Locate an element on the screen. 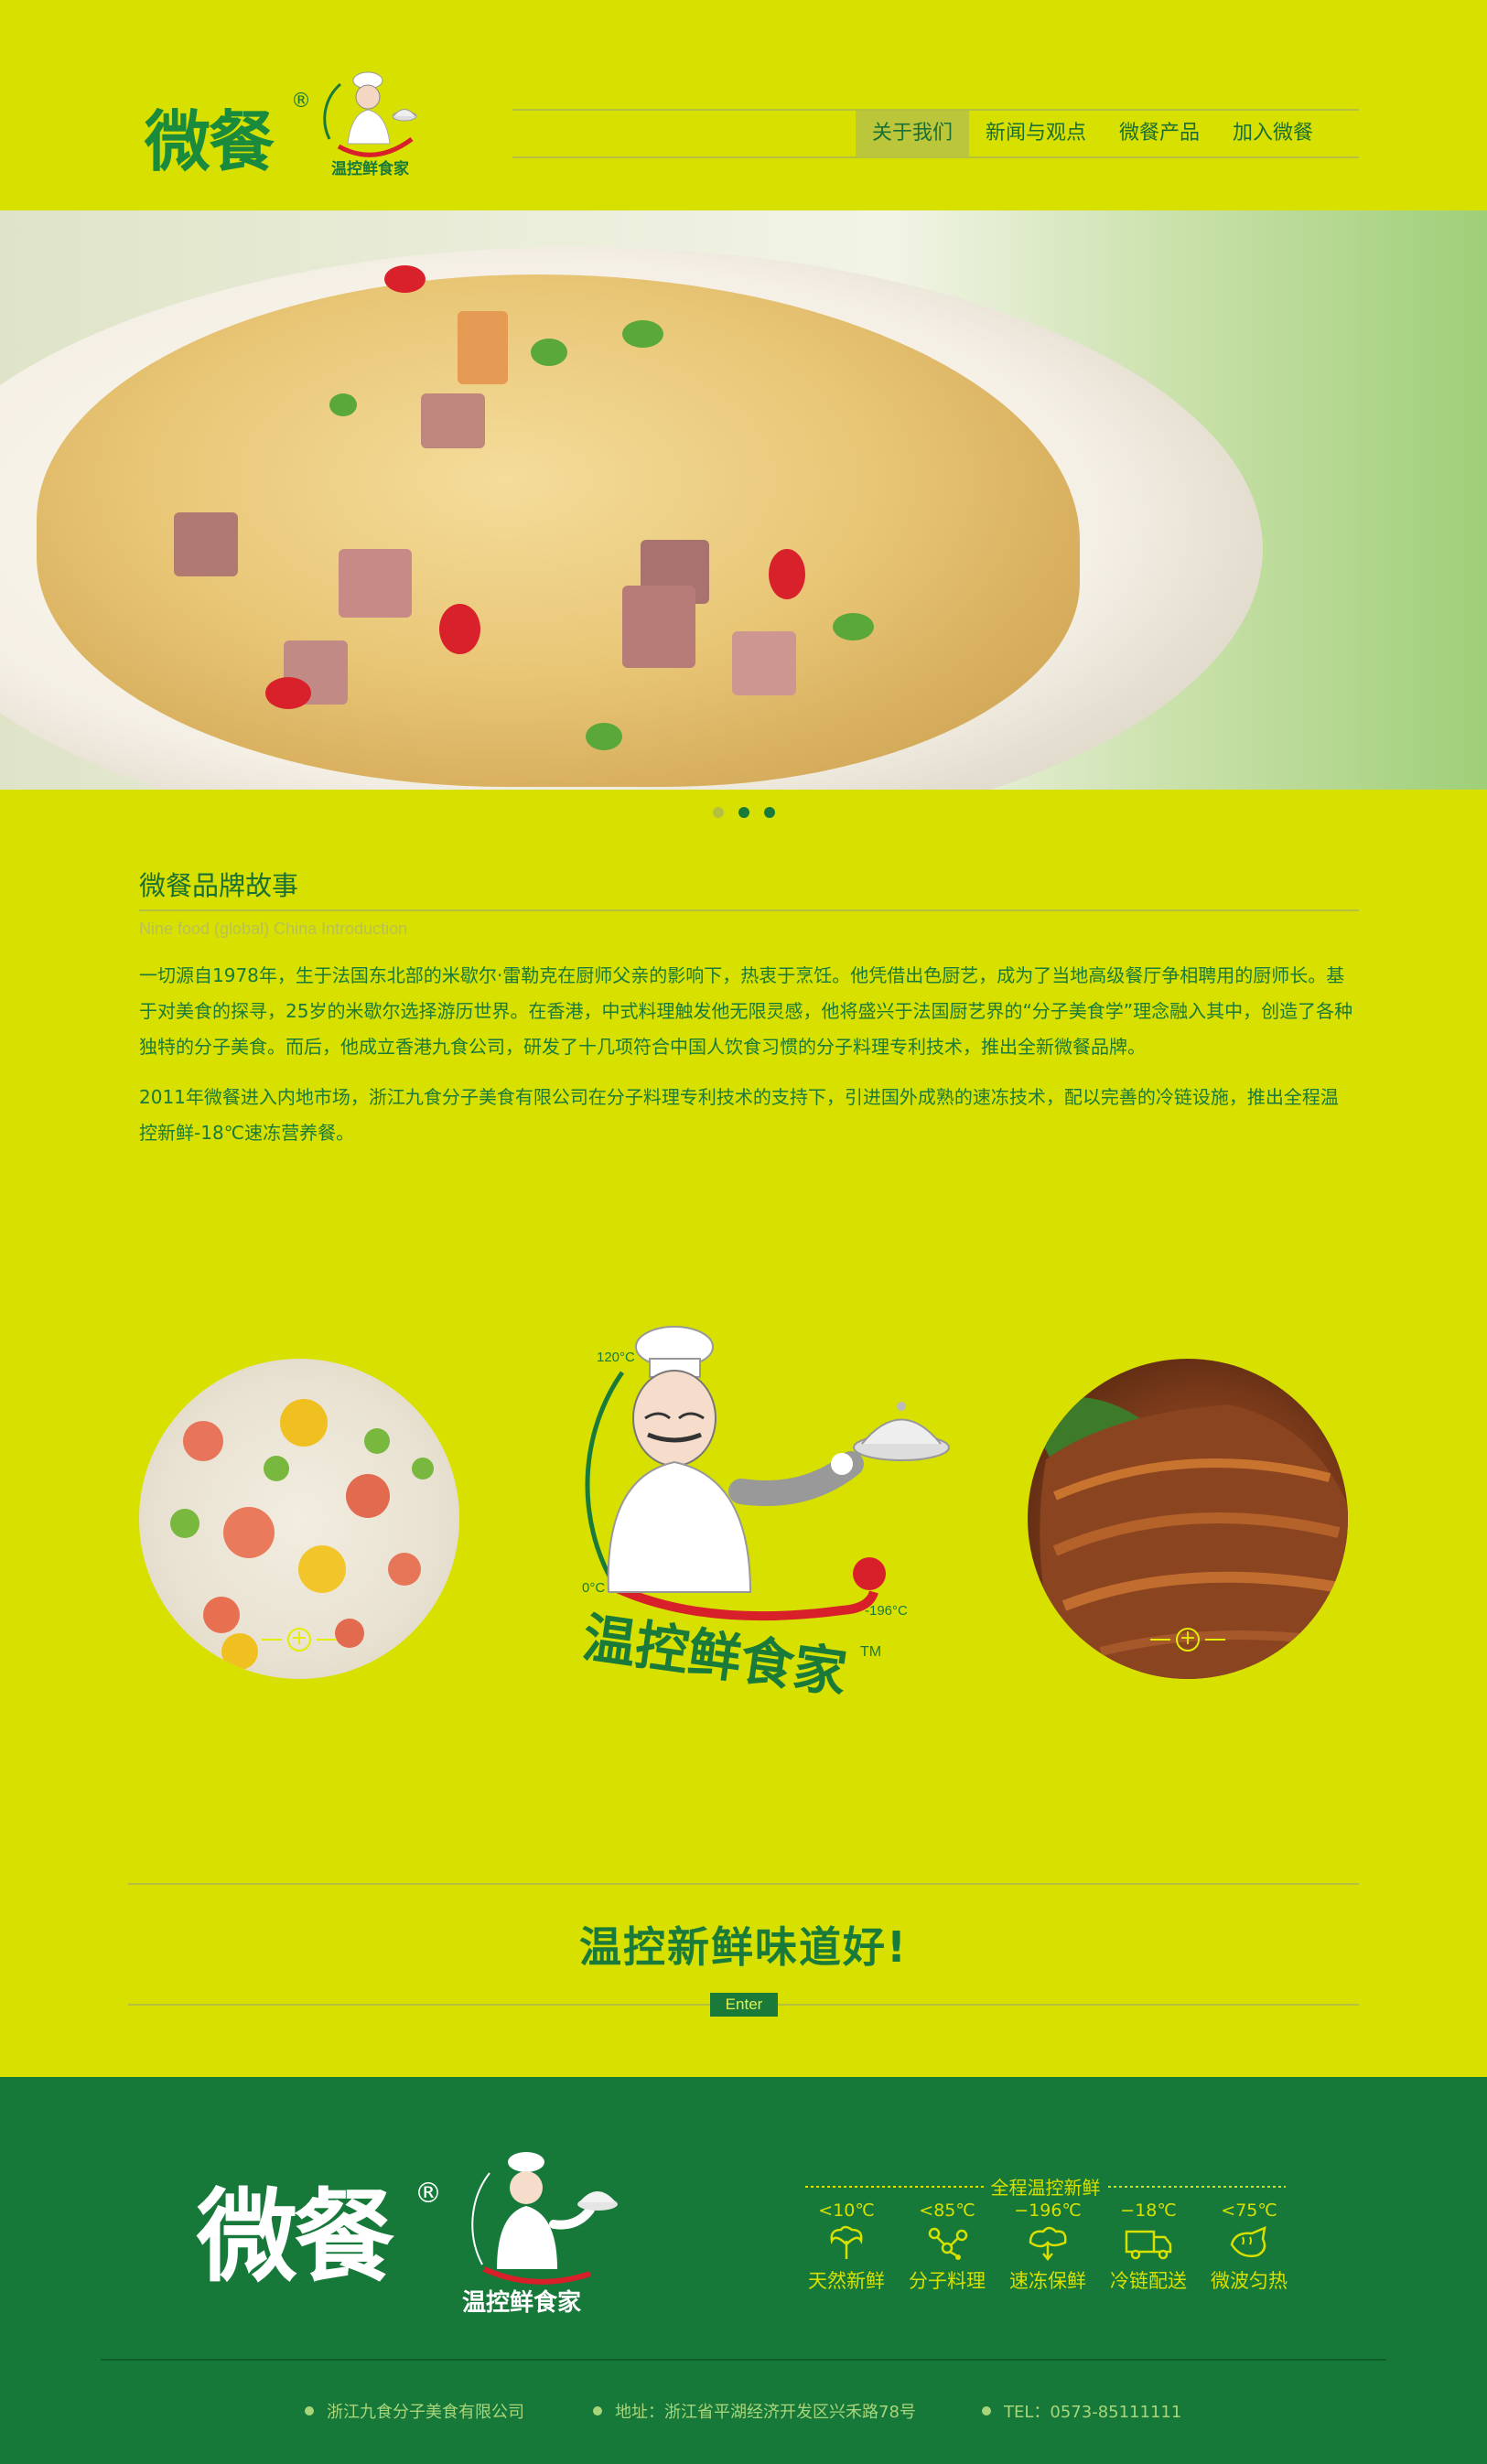 The height and width of the screenshot is (2464, 1487). truck-icon is located at coordinates (1148, 2245).